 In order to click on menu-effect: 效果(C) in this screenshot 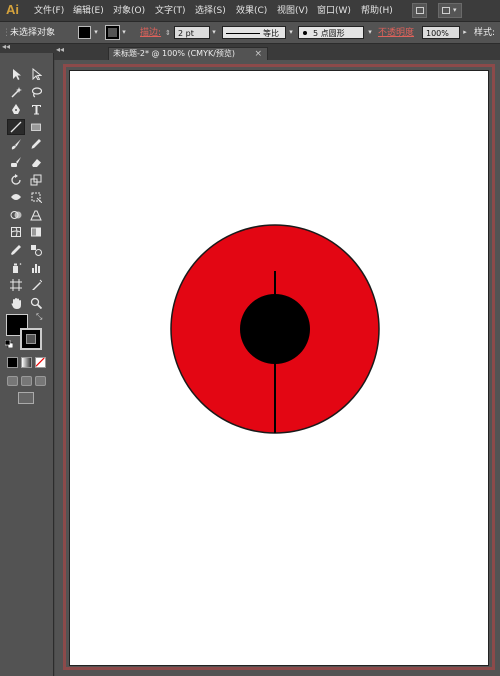, I will do `click(251, 11)`.